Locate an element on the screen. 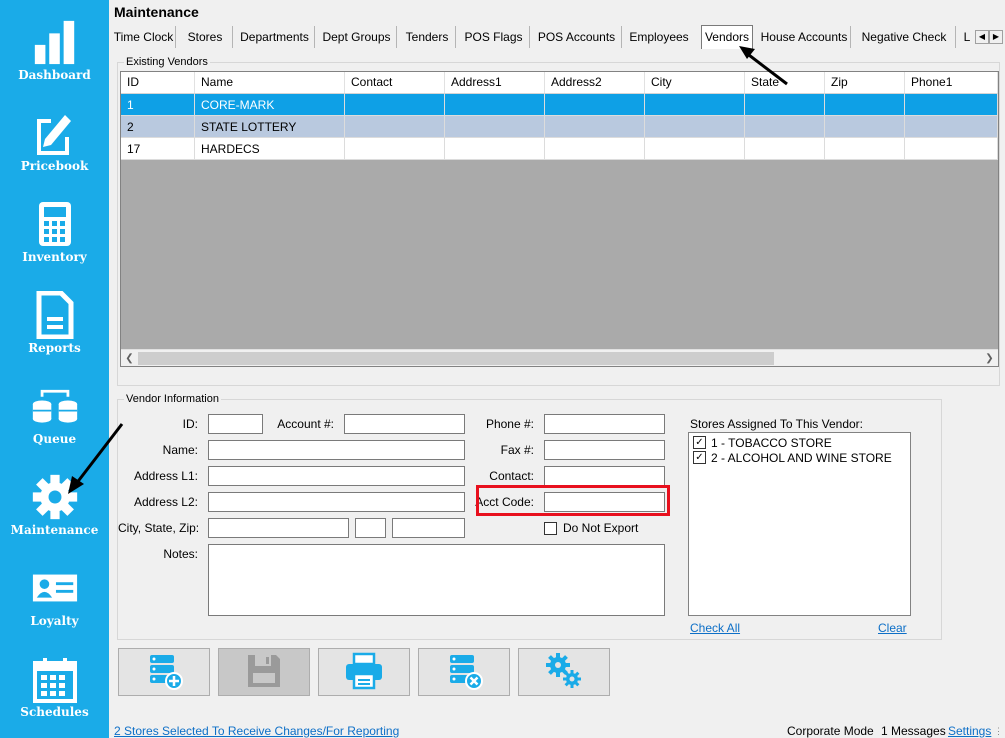 The width and height of the screenshot is (1005, 738). database-sync-icon is located at coordinates (55, 406).